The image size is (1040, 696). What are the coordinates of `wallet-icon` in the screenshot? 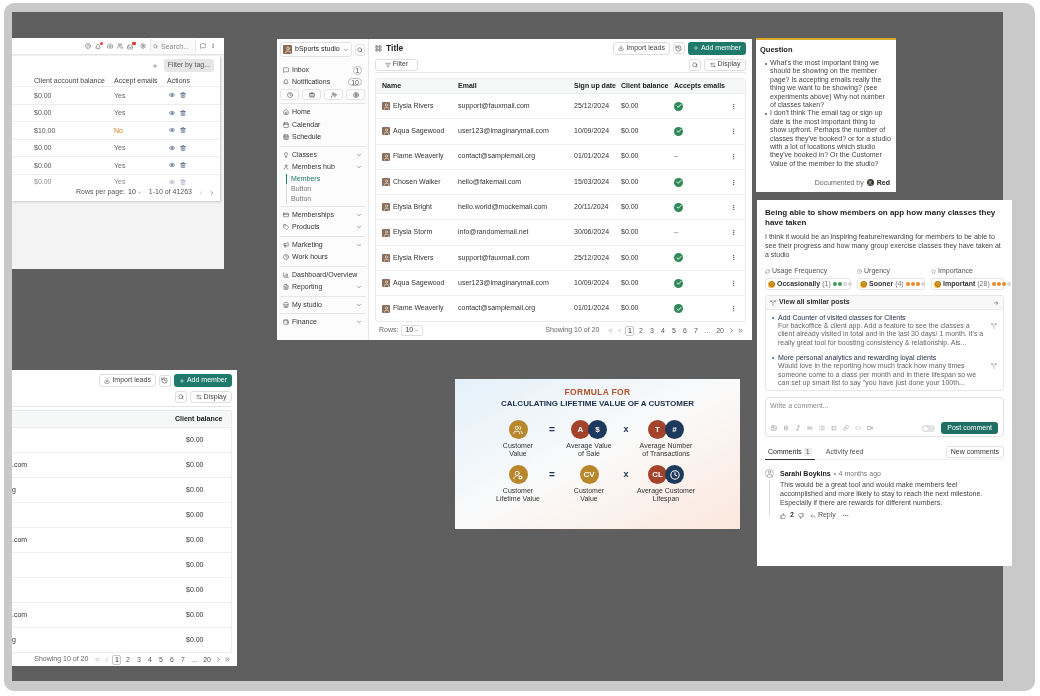 It's located at (286, 322).